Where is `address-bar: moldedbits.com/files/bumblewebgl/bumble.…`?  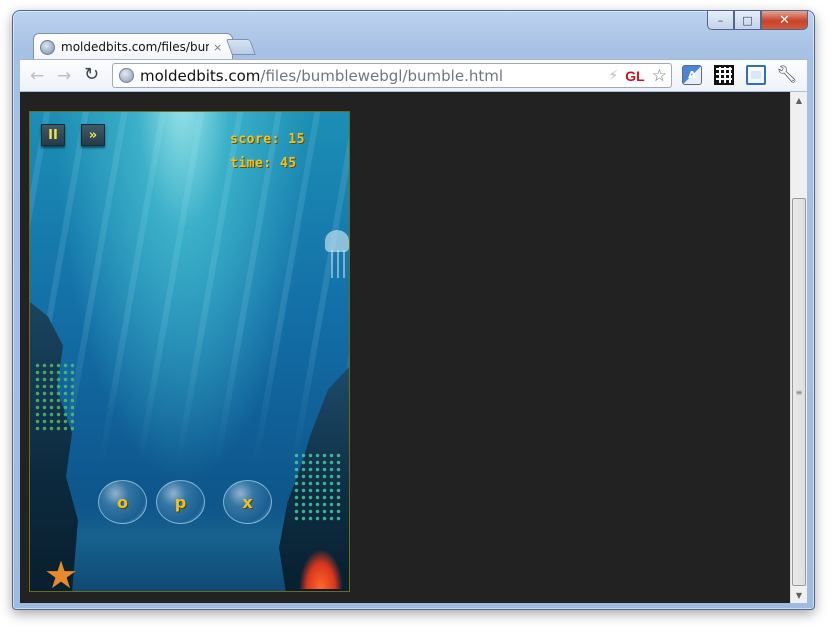 address-bar: moldedbits.com/files/bumblewebgl/bumble.… is located at coordinates (392, 75).